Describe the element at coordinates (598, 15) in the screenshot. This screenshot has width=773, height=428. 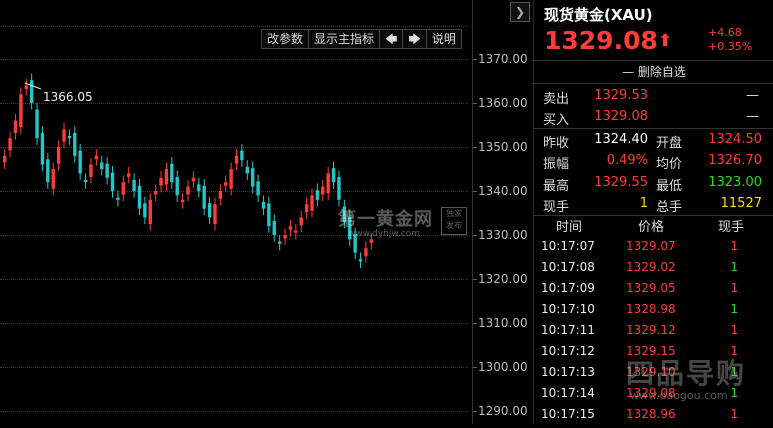
I see `instrument-title: 现货黄金(XAU)` at that location.